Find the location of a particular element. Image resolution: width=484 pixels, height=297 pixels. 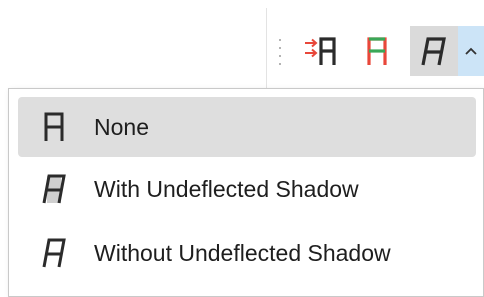

colored-letter-button is located at coordinates (377, 51).